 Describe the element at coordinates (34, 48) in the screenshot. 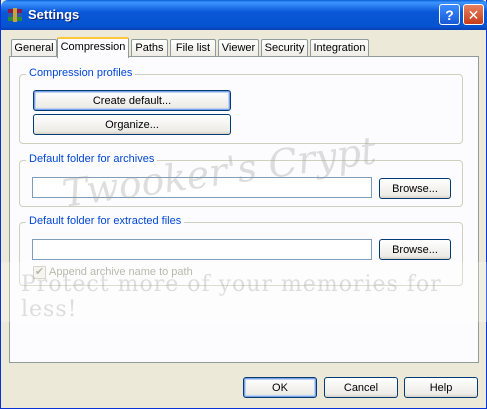

I see `tab-general: General` at that location.